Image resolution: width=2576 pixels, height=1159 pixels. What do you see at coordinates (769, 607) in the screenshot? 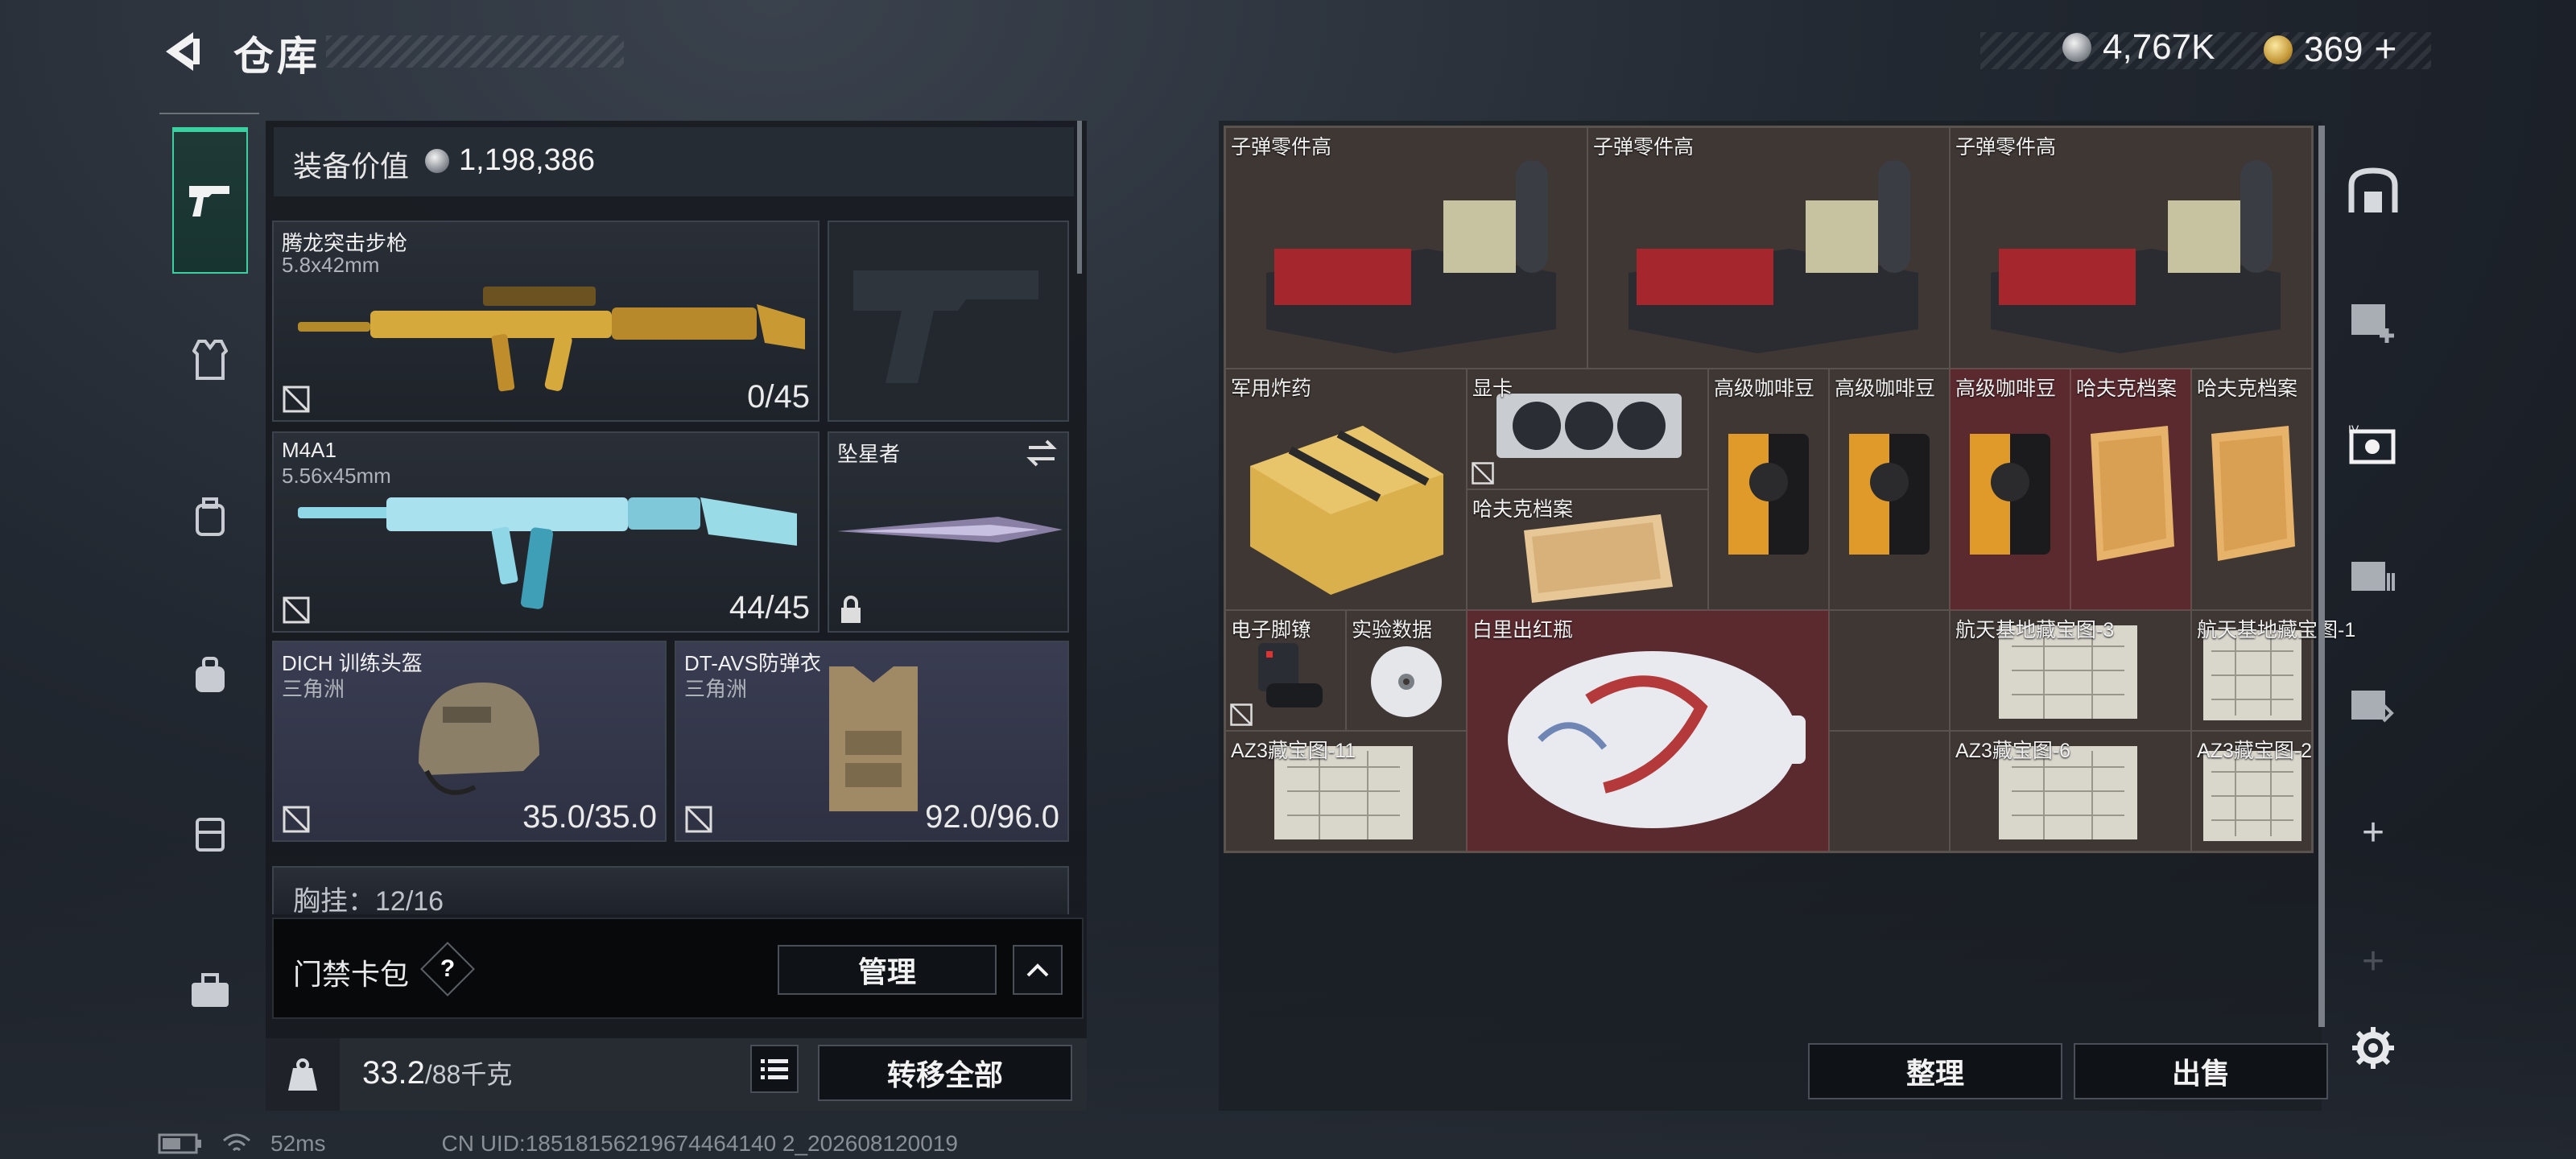
I see `ammo-count: 44/45` at bounding box center [769, 607].